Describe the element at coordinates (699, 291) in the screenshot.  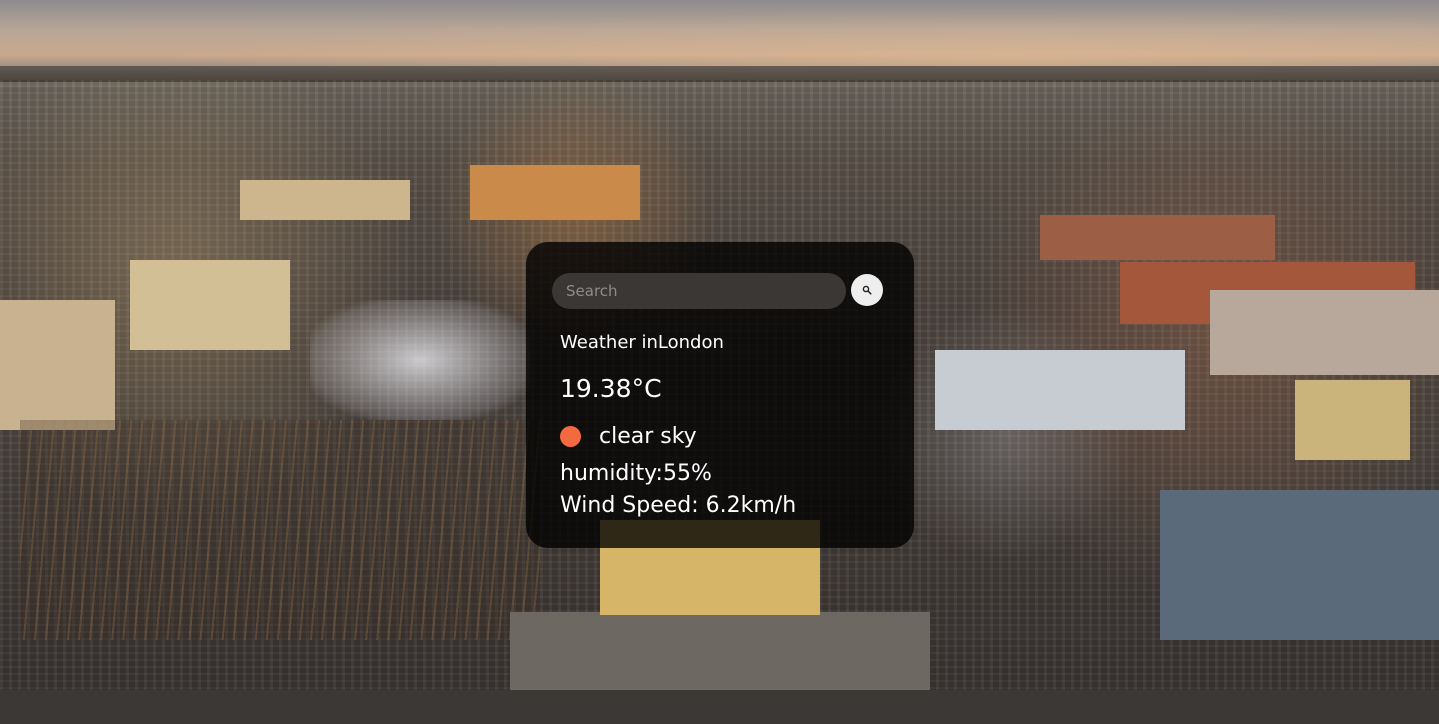
I see `search-input` at that location.